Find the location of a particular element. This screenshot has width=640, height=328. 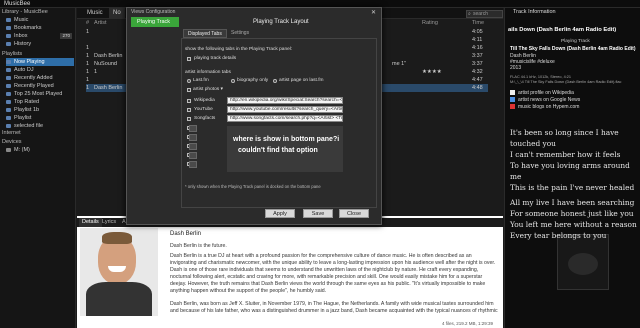

music-note-icon is located at coordinates (8, 20).